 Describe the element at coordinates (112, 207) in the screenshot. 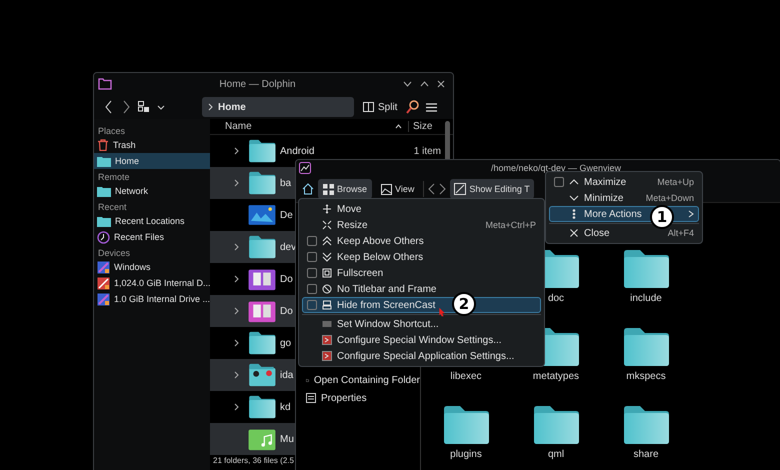

I see `section-heading: Recent` at that location.